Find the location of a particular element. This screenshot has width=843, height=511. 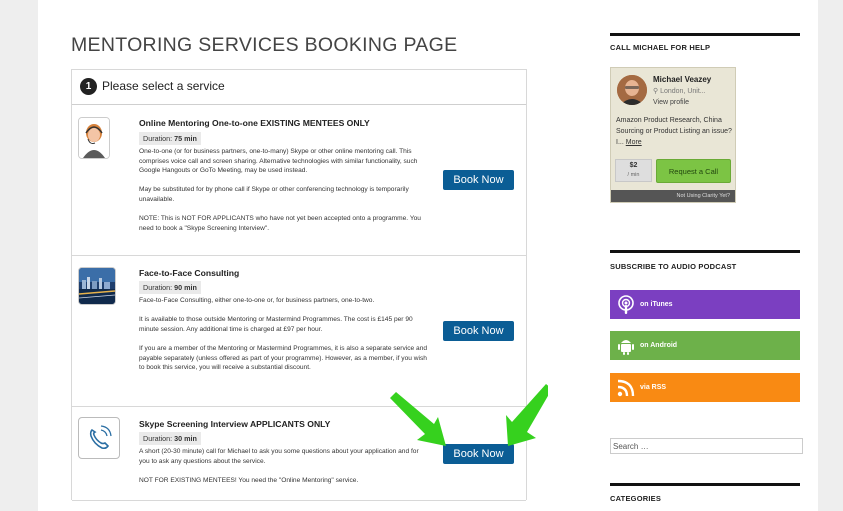

annotation-arrows is located at coordinates (469, 415).